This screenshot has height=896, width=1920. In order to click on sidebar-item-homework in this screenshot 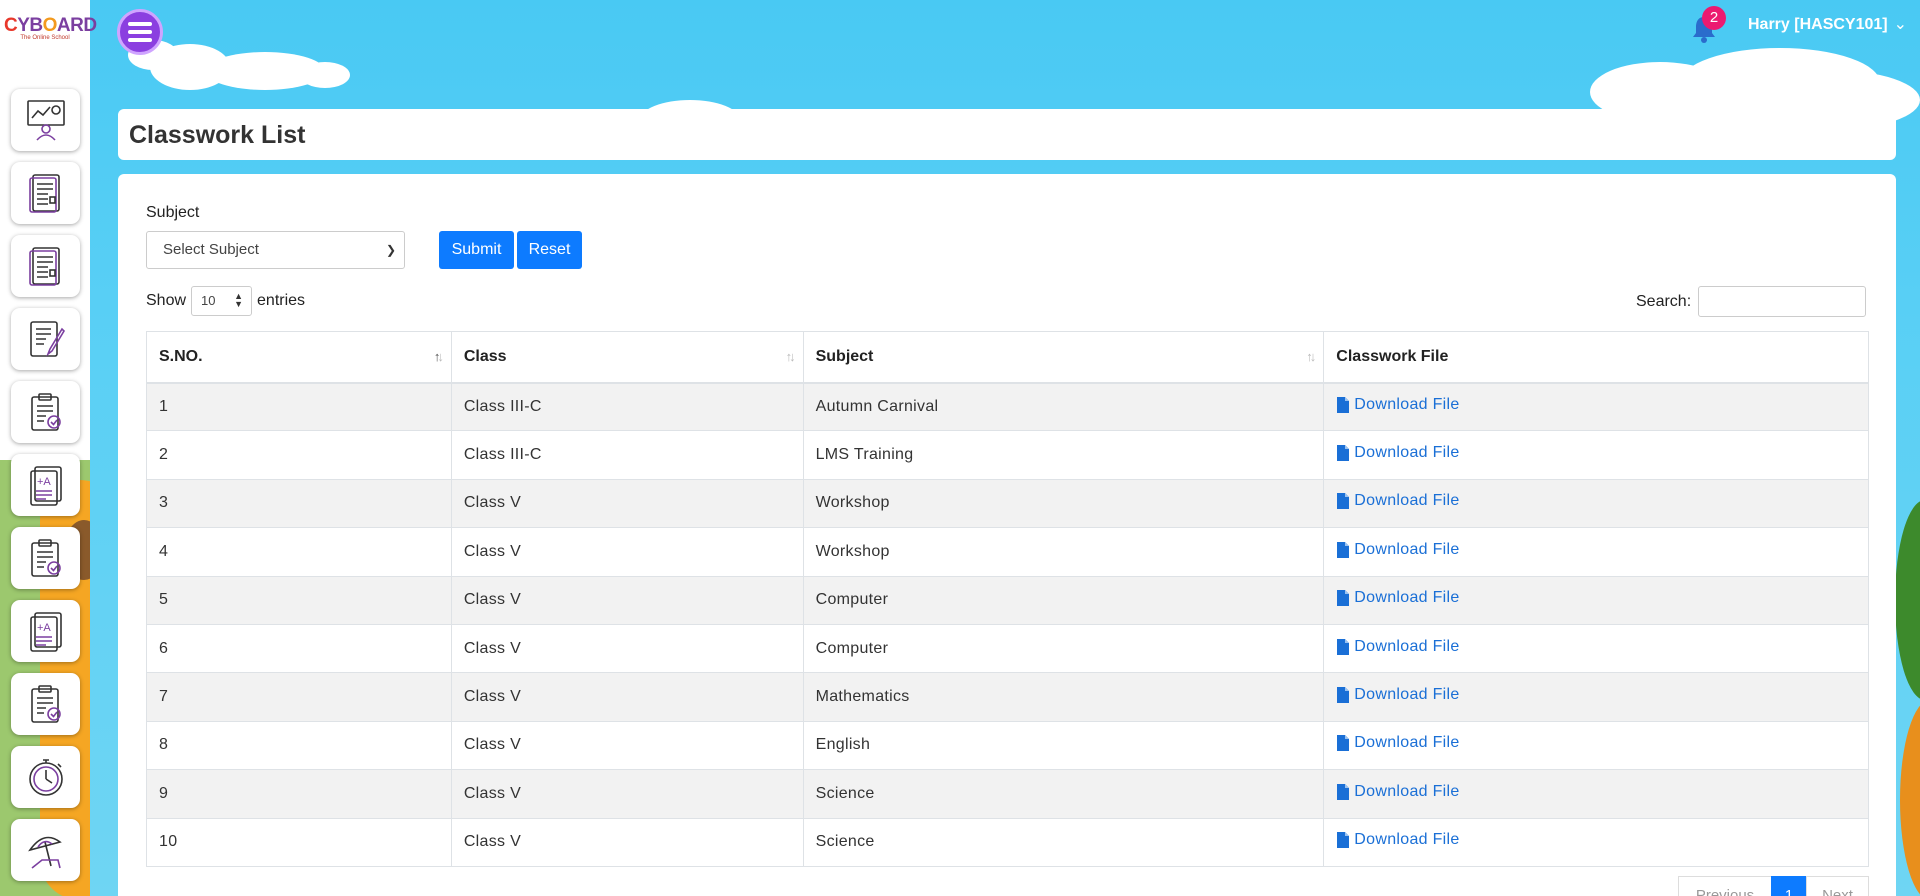, I will do `click(45, 193)`.